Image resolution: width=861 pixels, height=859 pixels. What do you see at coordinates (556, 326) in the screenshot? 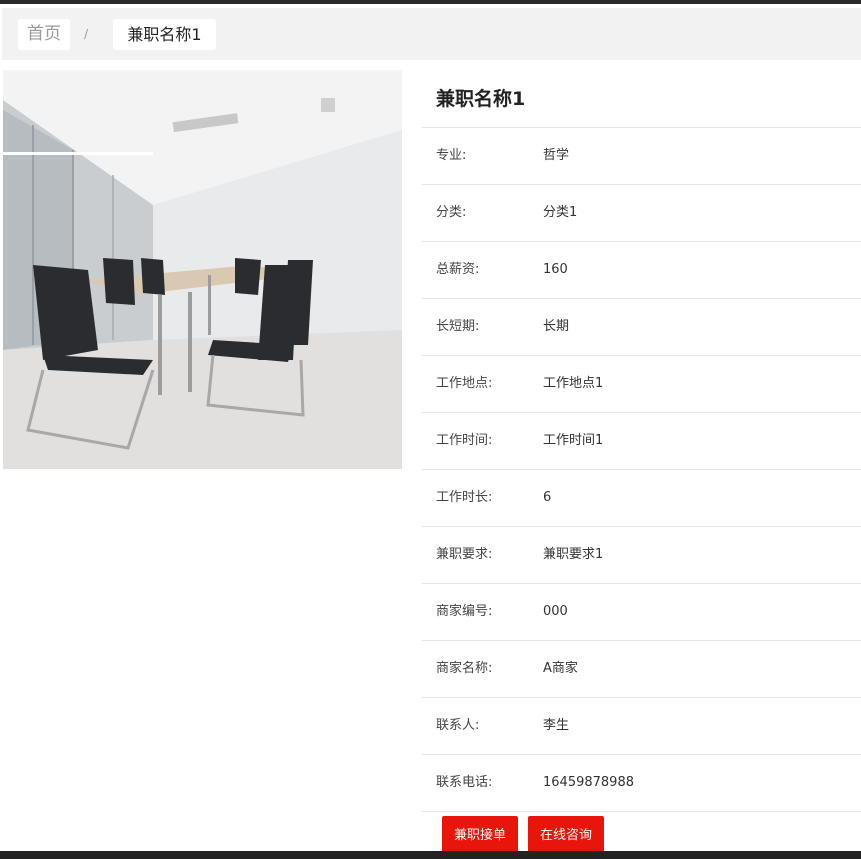
I see `detail-value: 长期` at bounding box center [556, 326].